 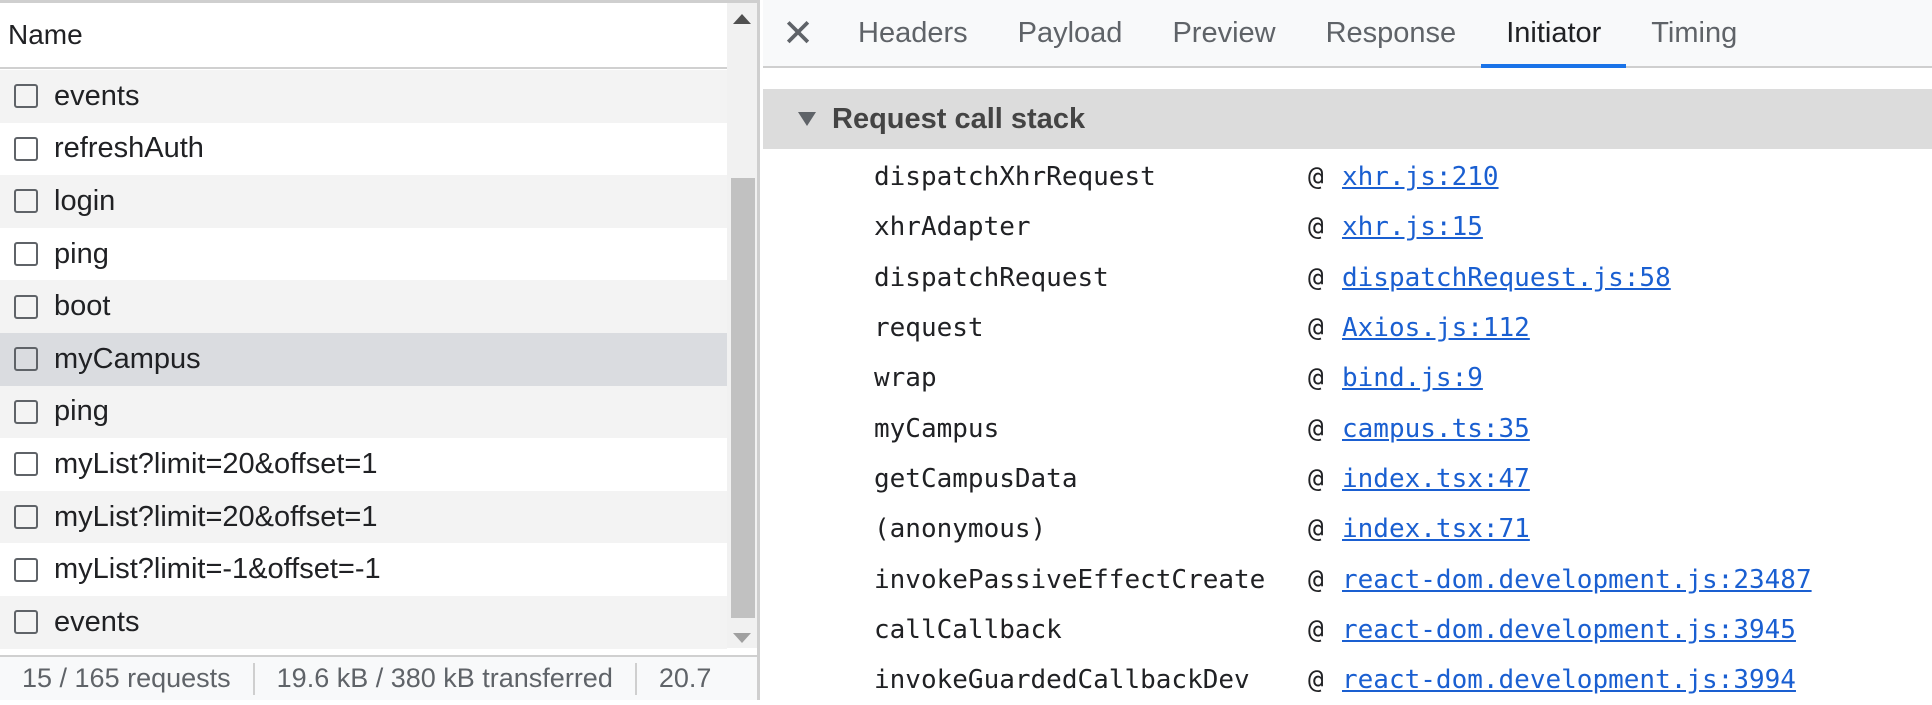 What do you see at coordinates (1577, 580) in the screenshot?
I see `frame-source-link: react-dom.development.js:23487` at bounding box center [1577, 580].